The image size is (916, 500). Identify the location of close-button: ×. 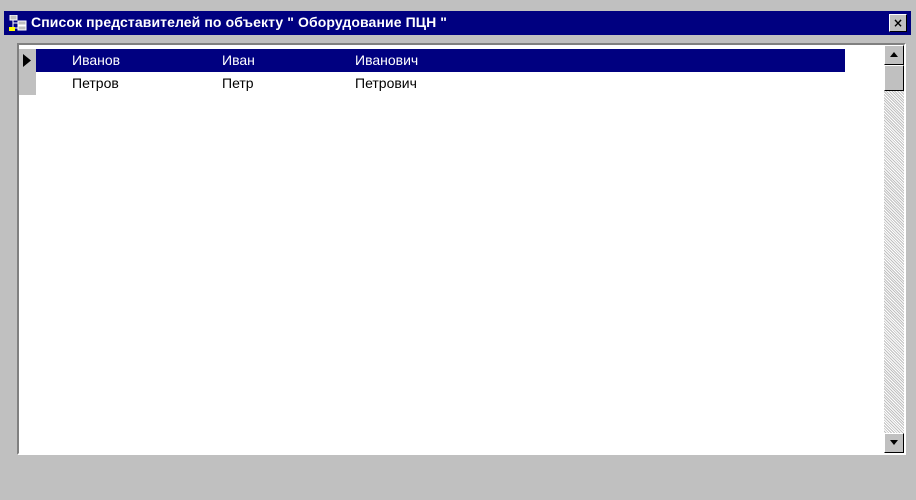
(898, 23).